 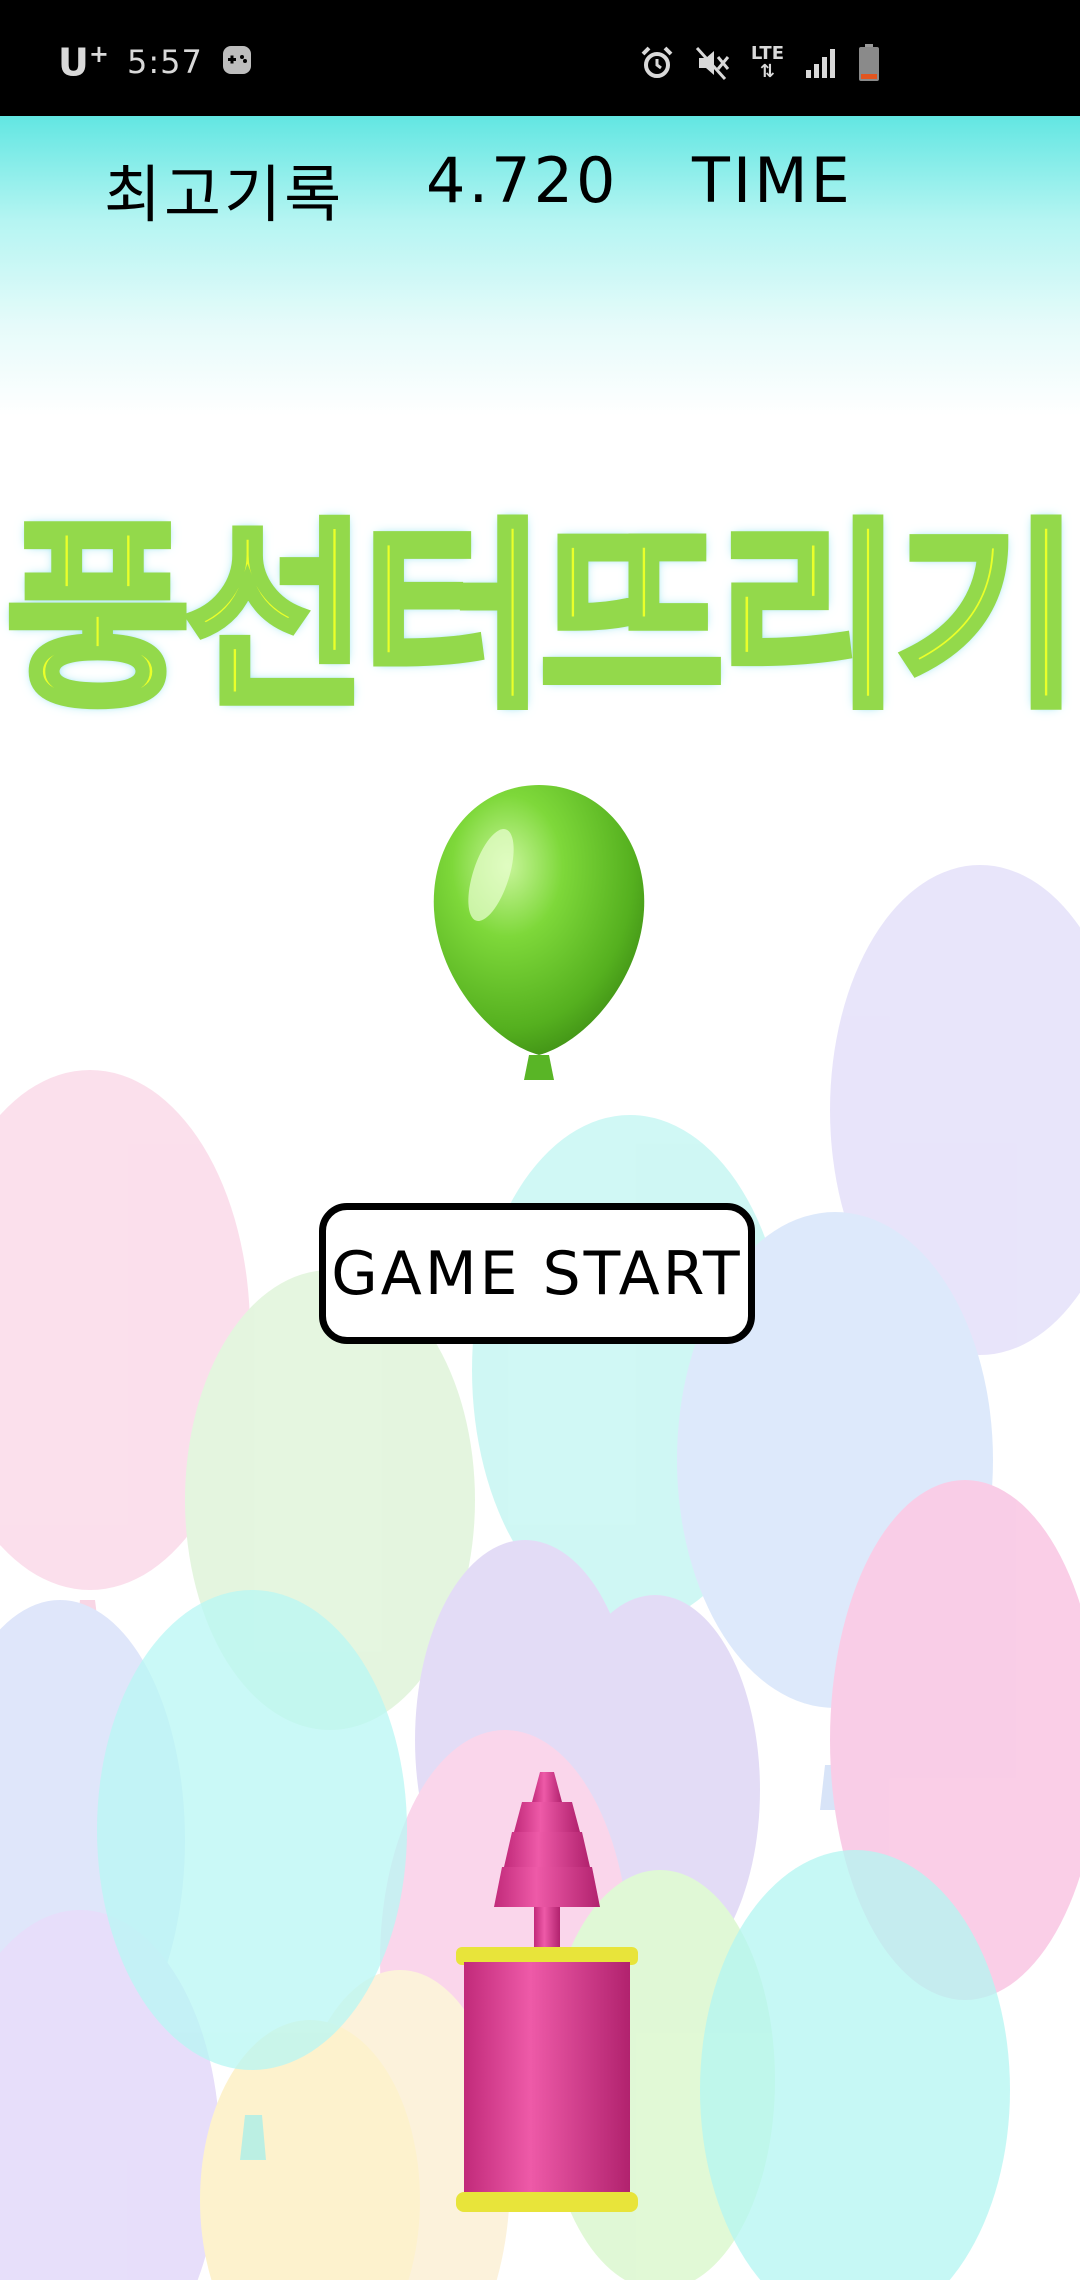 I want to click on lte-icon: LTE ⇅, so click(x=767, y=62).